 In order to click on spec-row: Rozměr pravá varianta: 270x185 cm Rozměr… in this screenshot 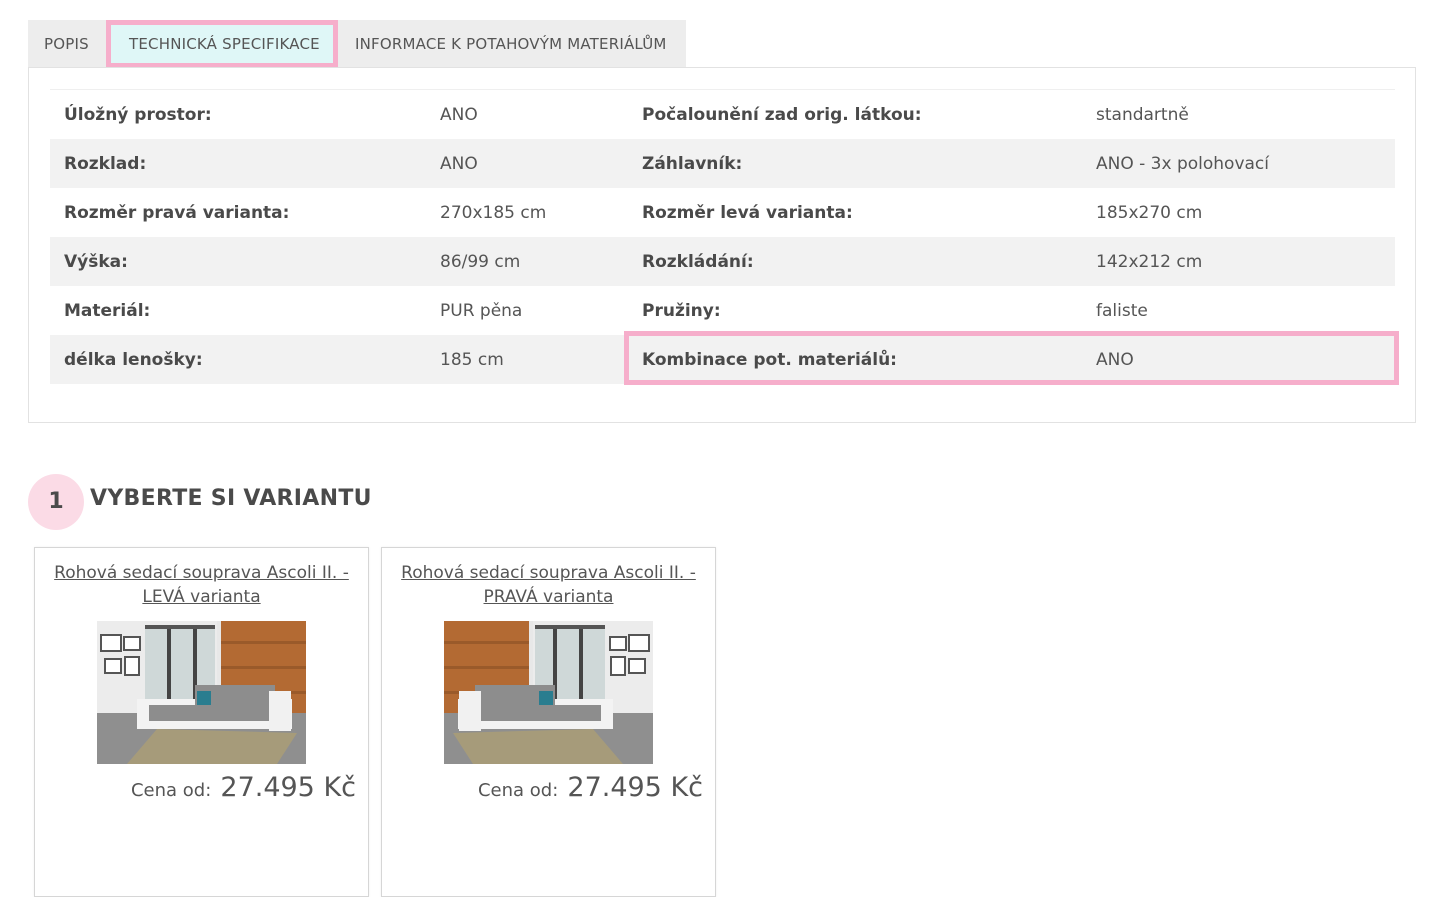, I will do `click(722, 212)`.